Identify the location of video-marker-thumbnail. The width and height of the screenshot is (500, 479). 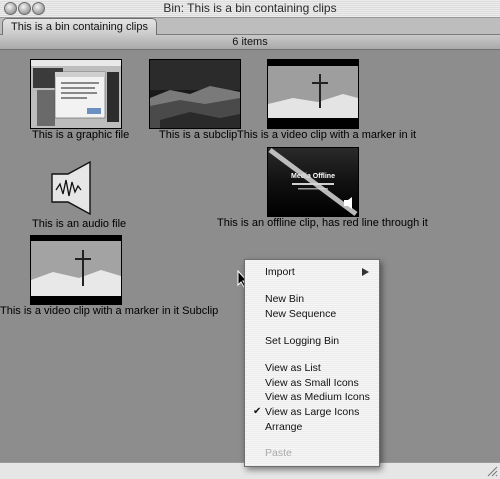
(313, 94).